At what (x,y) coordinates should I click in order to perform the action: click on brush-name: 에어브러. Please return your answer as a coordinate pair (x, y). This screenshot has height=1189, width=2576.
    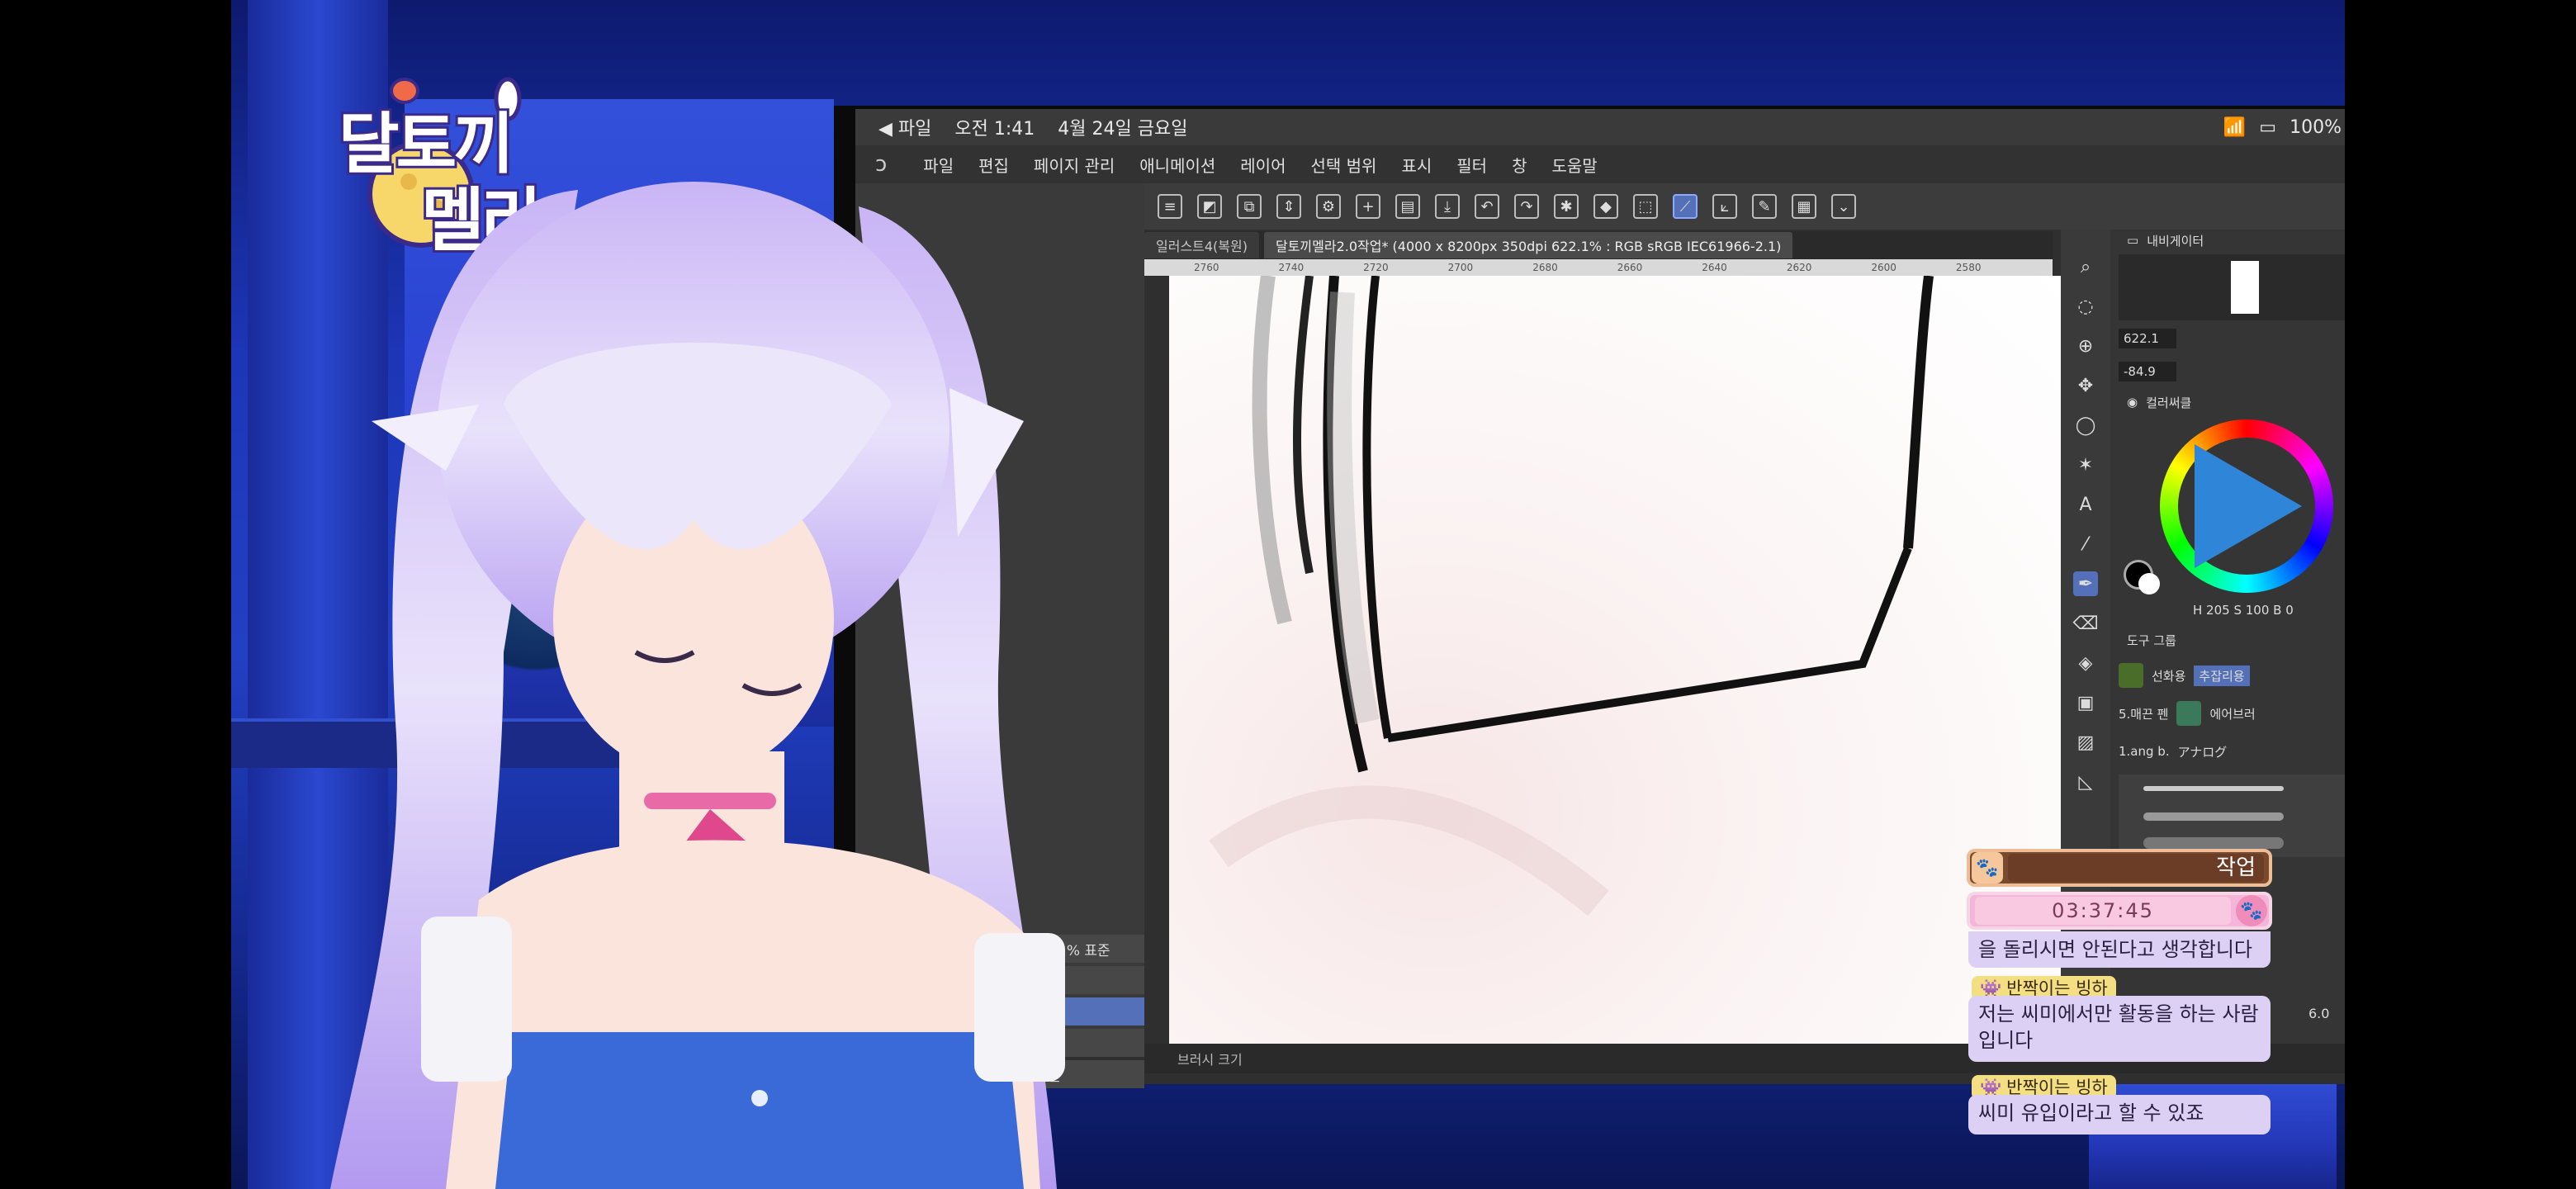
    Looking at the image, I should click on (2232, 713).